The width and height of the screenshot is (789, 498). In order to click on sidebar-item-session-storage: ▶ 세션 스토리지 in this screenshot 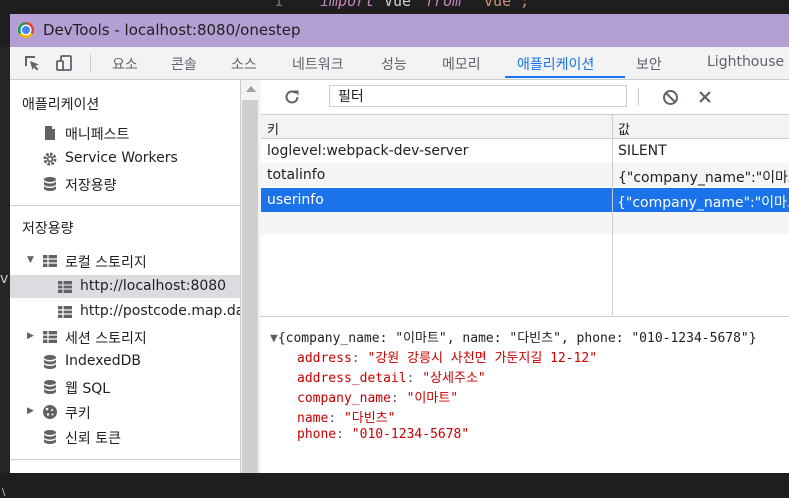, I will do `click(125, 336)`.